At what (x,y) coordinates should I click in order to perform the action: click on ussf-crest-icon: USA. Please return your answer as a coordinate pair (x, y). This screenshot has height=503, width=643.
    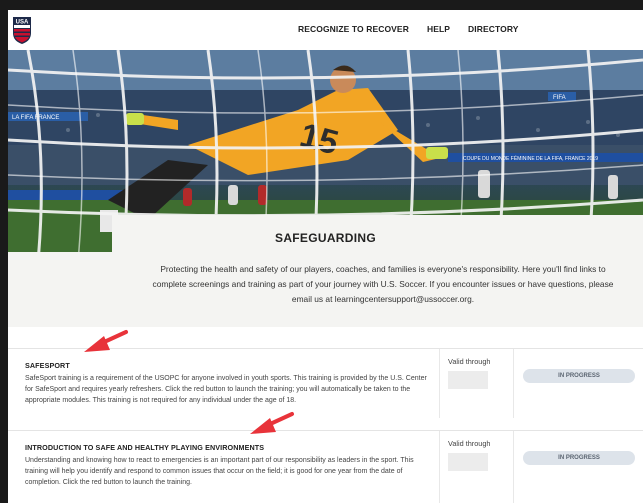
    Looking at the image, I should click on (22, 30).